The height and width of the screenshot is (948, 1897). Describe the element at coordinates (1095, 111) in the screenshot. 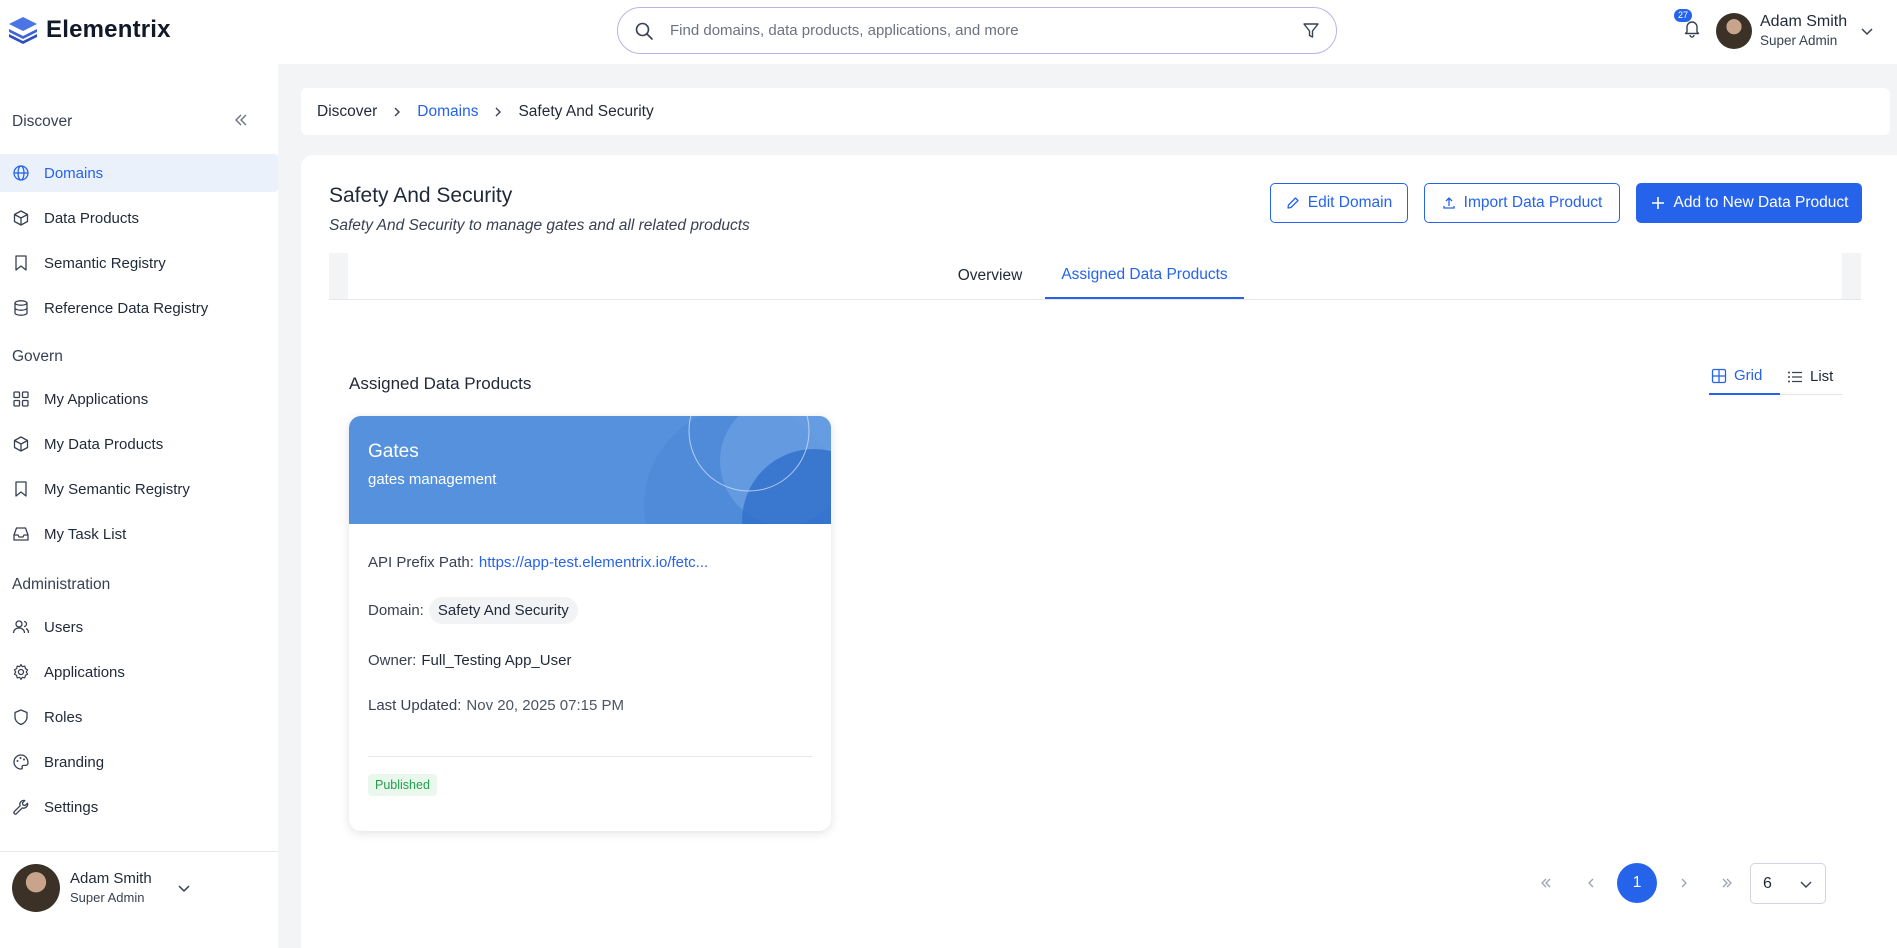

I see `breadcrumb: Discover Domains Safety And Security` at that location.